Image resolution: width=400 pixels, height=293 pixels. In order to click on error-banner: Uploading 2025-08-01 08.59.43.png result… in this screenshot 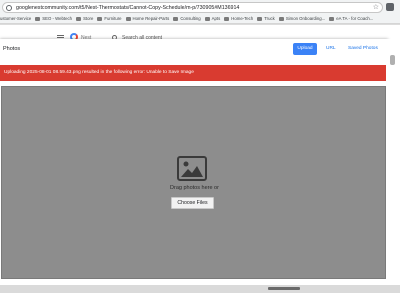, I will do `click(193, 73)`.